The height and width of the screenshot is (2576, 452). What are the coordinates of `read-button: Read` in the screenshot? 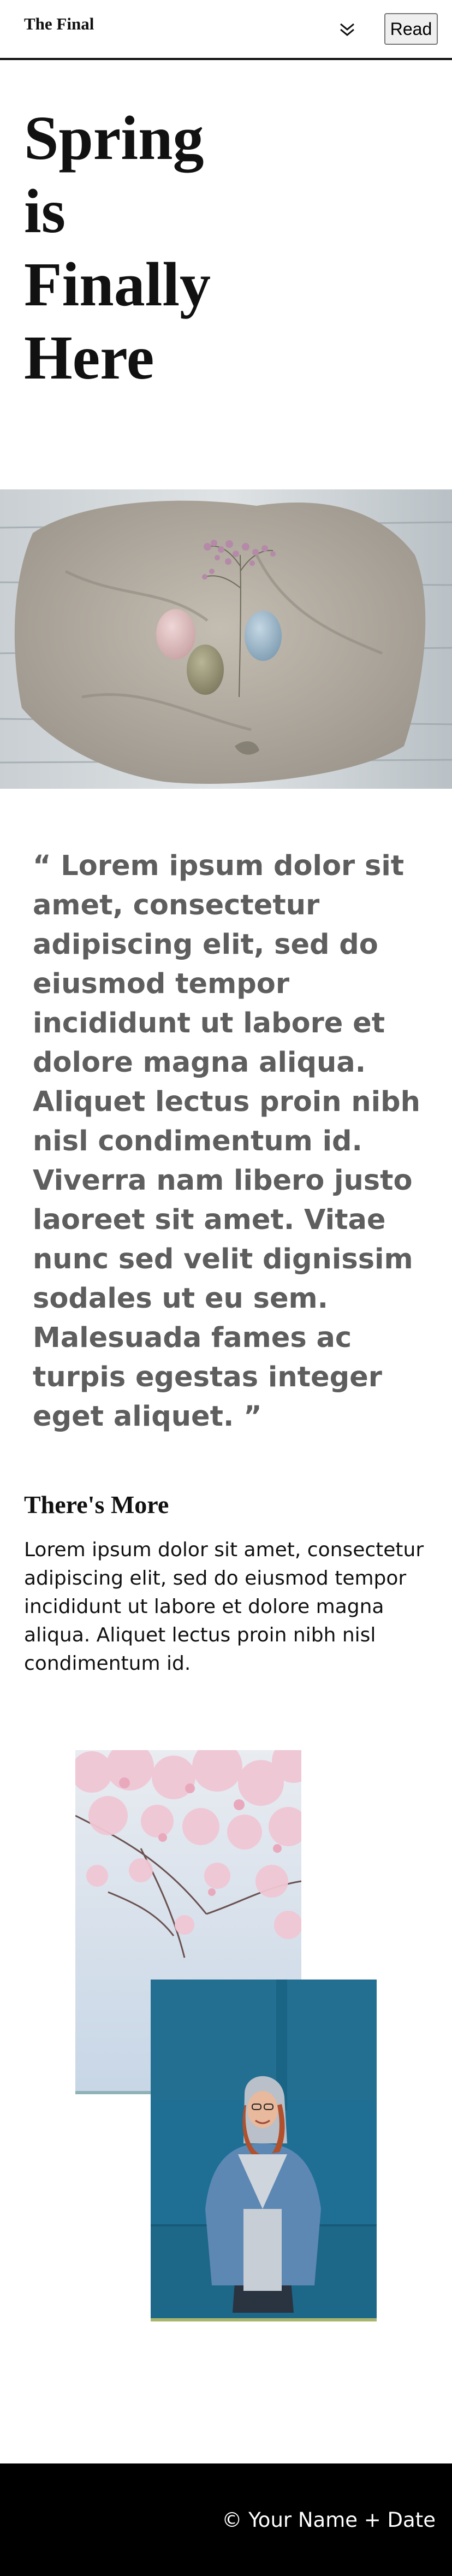 It's located at (411, 29).